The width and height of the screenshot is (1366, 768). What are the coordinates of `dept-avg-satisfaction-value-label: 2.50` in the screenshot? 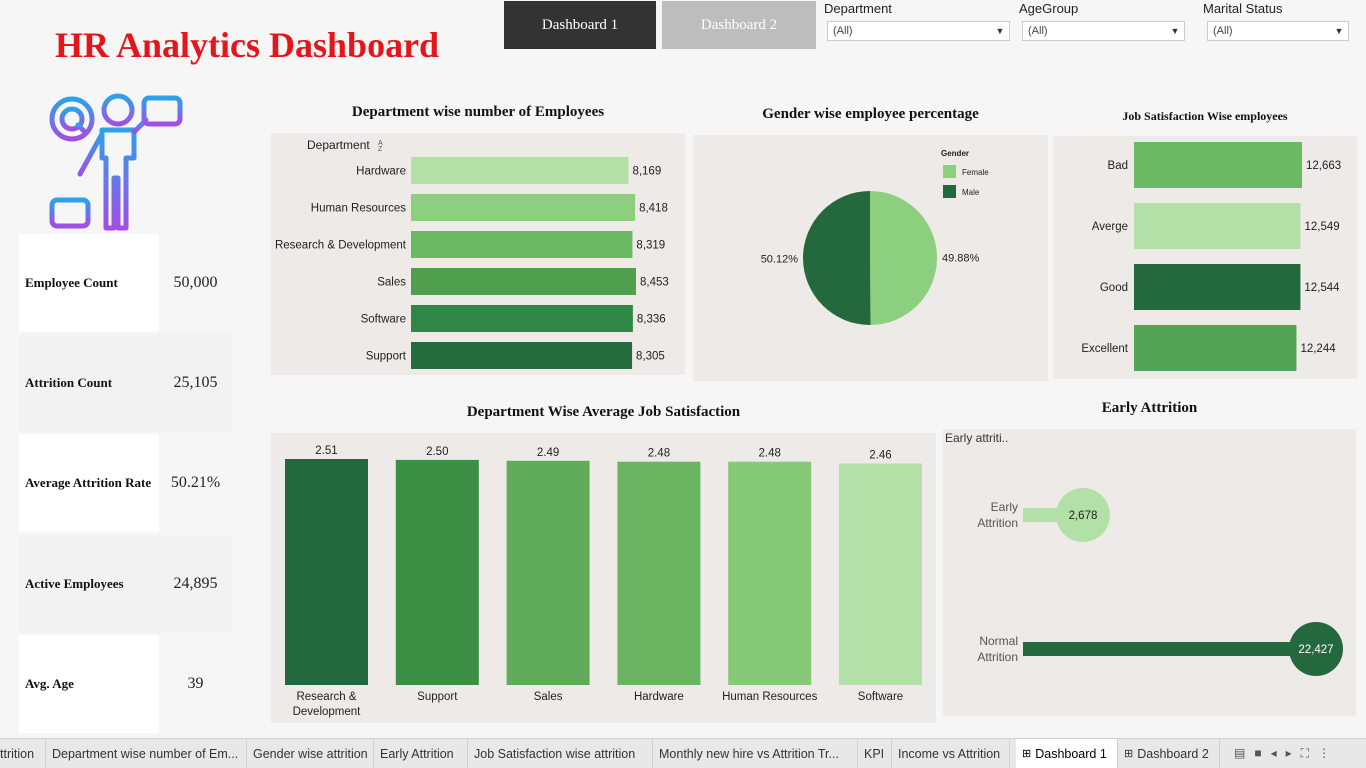 It's located at (437, 452).